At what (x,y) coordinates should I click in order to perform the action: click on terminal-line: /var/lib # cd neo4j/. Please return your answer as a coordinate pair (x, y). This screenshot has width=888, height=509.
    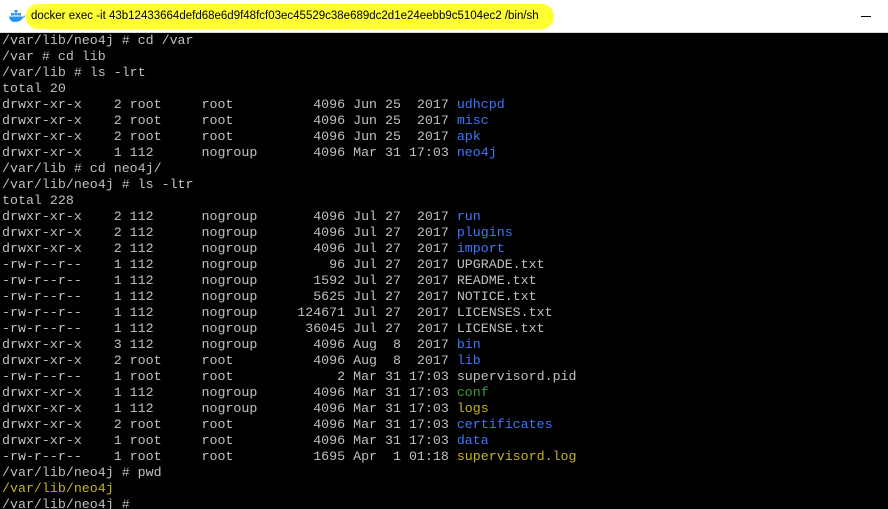
    Looking at the image, I should click on (82, 169).